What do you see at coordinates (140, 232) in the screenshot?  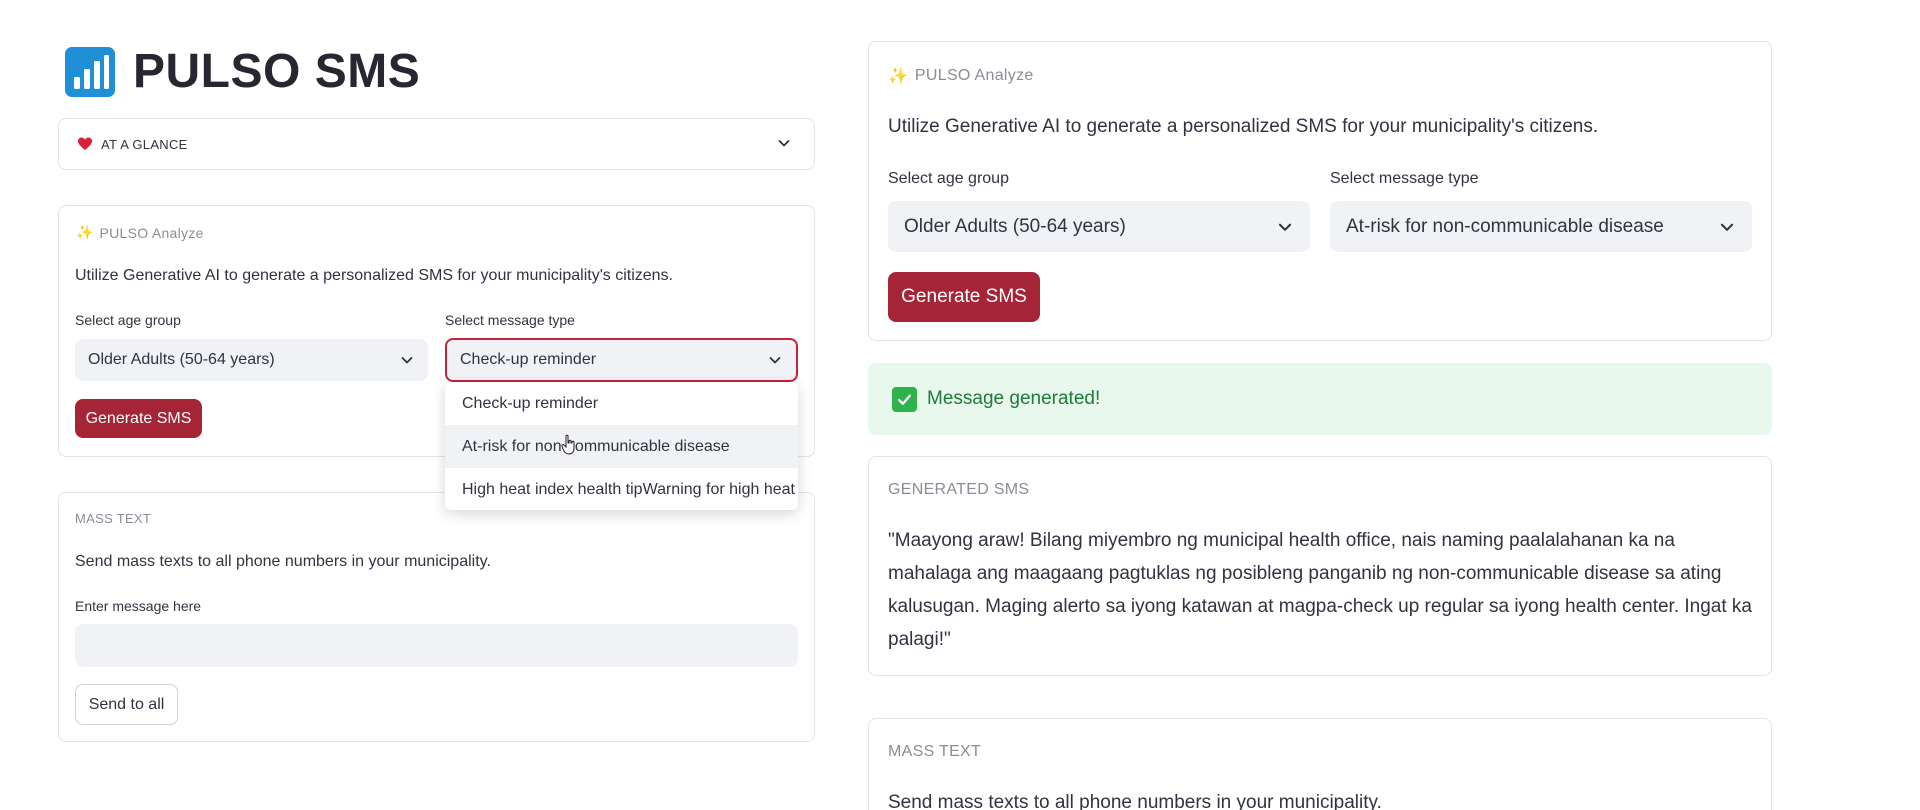 I see `left-analyze-title: ✨ PULSO Analyze` at bounding box center [140, 232].